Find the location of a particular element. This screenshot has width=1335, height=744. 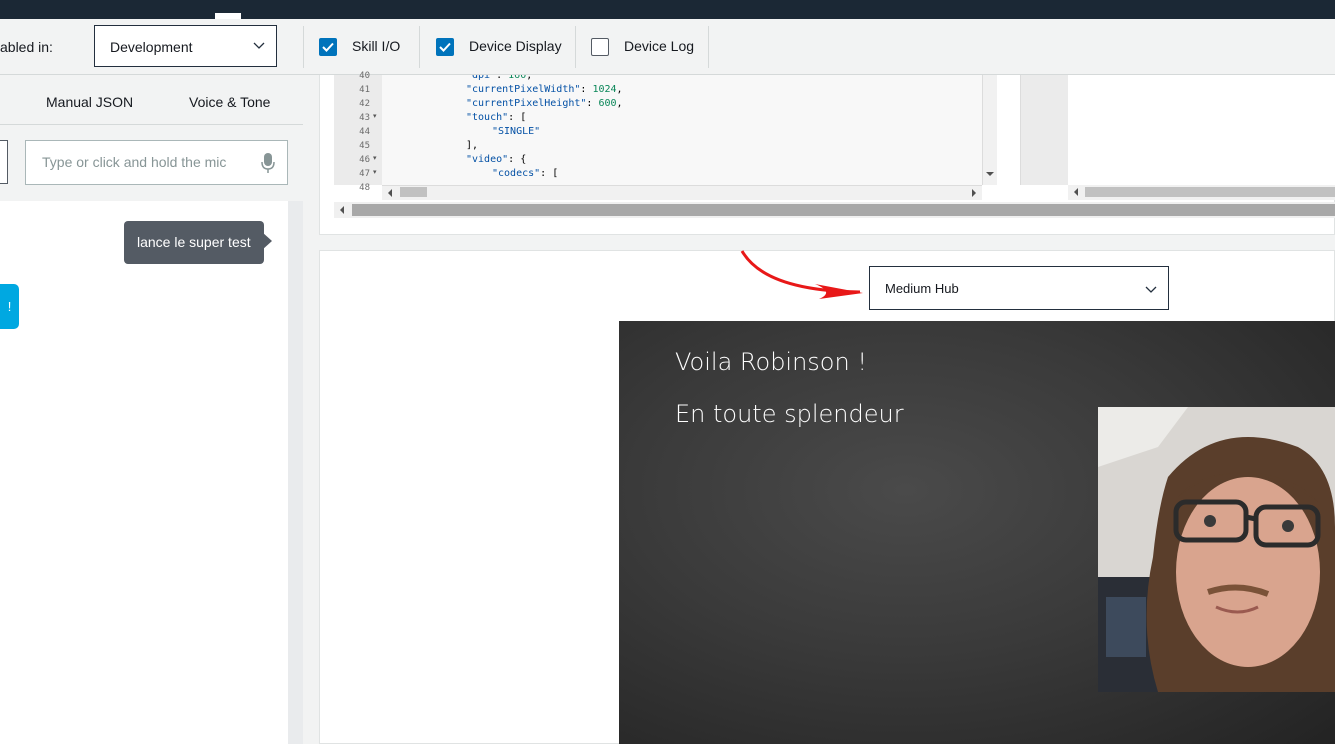

code-line: "video": { is located at coordinates (496, 159).